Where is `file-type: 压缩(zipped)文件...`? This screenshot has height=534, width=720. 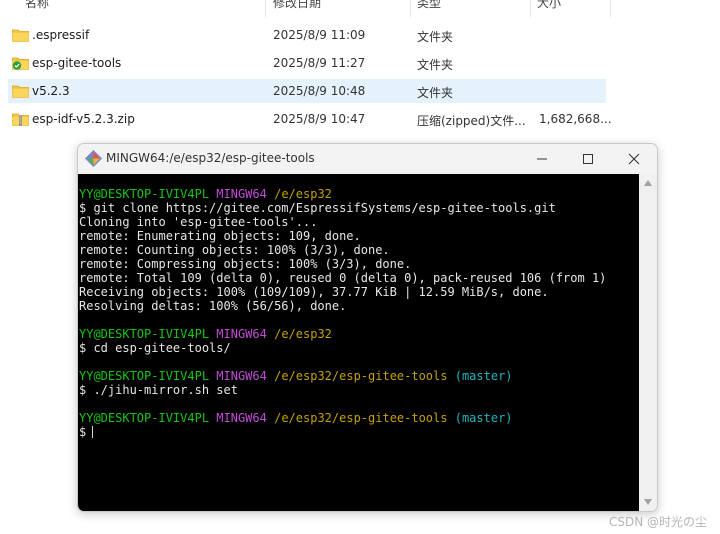 file-type: 压缩(zipped)文件... is located at coordinates (471, 121).